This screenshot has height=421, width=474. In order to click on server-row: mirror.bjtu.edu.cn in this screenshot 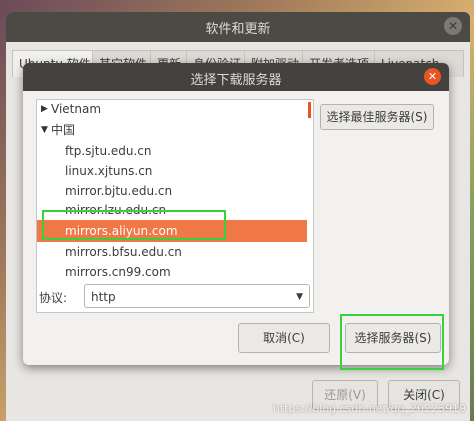, I will do `click(172, 191)`.